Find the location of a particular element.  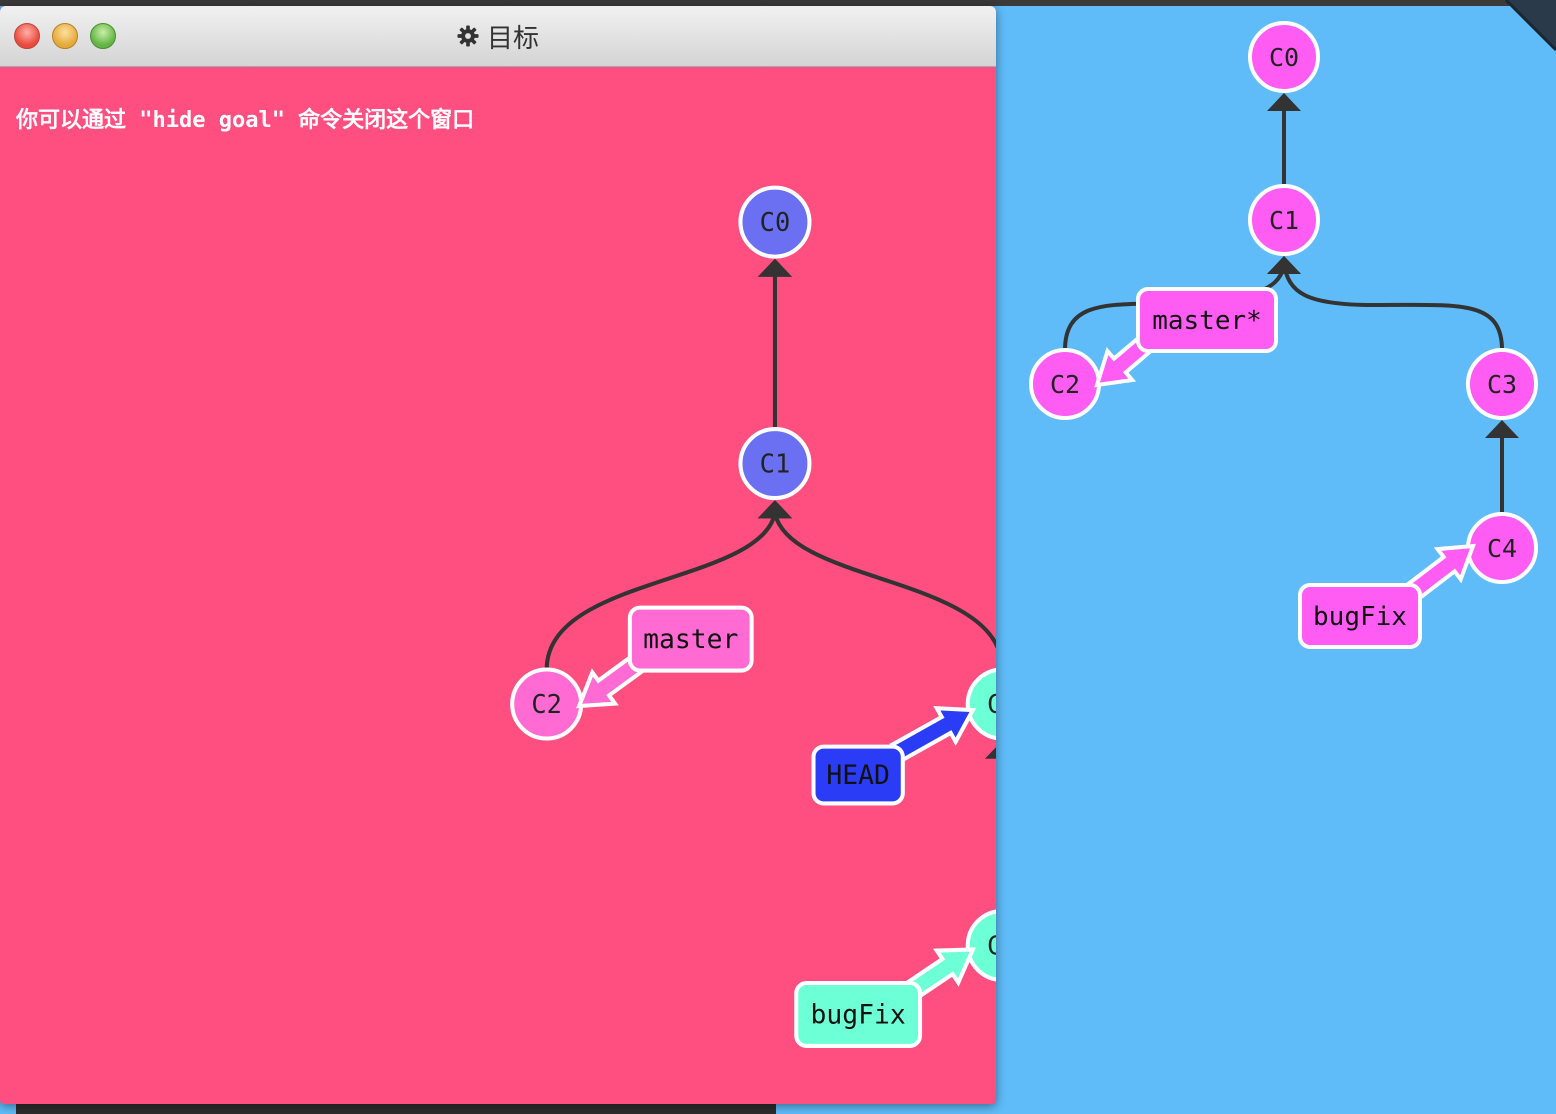

branch-head: HEAD is located at coordinates (894, 755).